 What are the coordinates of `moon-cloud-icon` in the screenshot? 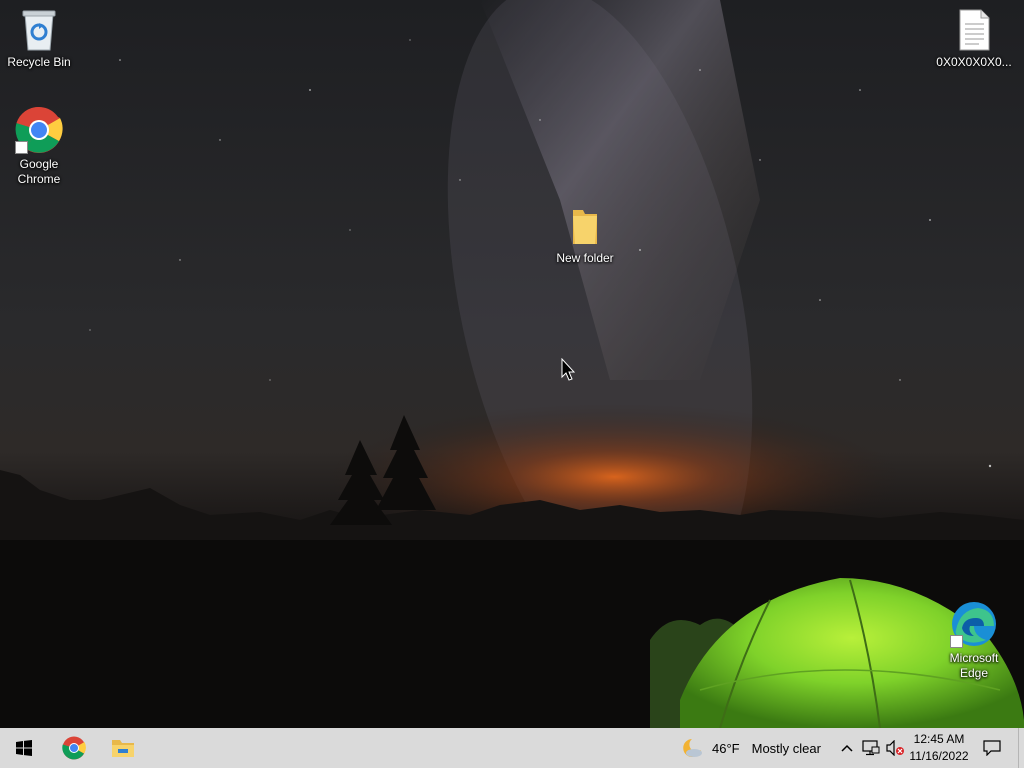 It's located at (692, 748).